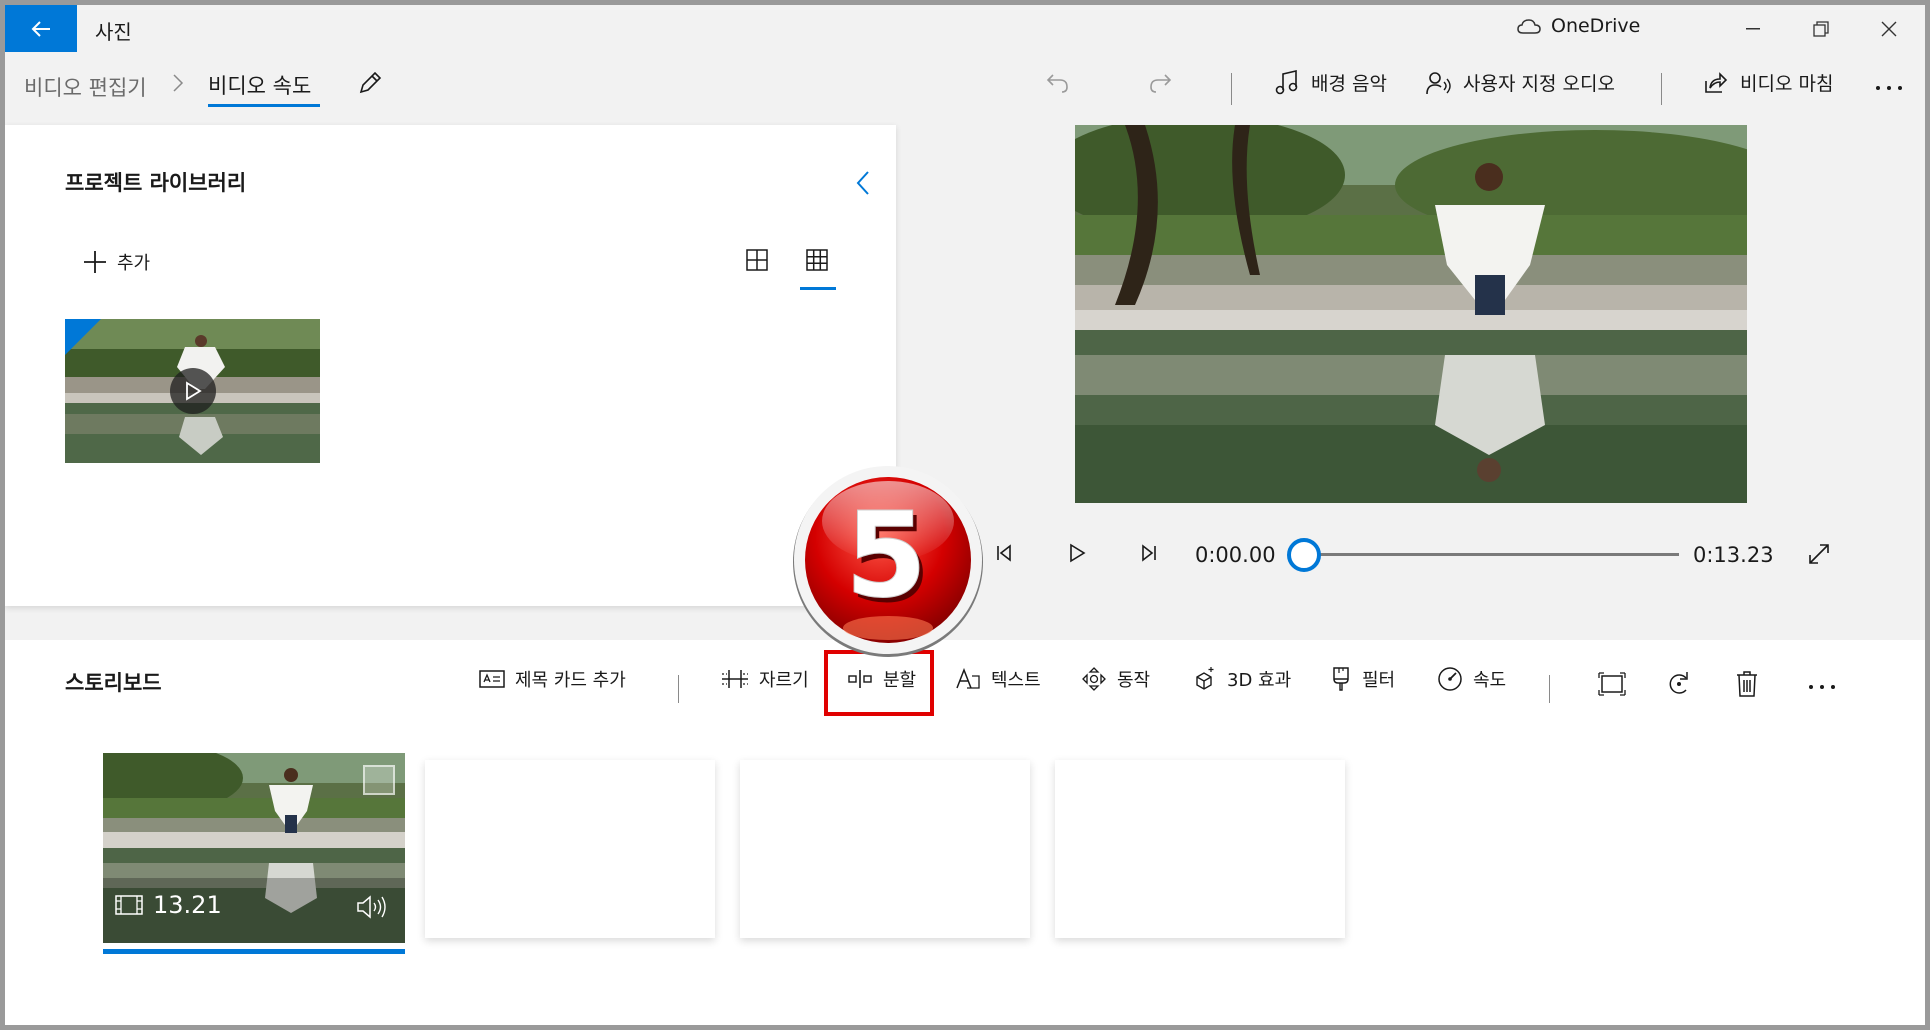 This screenshot has height=1030, width=1930. What do you see at coordinates (1058, 83) in the screenshot?
I see `undo-icon` at bounding box center [1058, 83].